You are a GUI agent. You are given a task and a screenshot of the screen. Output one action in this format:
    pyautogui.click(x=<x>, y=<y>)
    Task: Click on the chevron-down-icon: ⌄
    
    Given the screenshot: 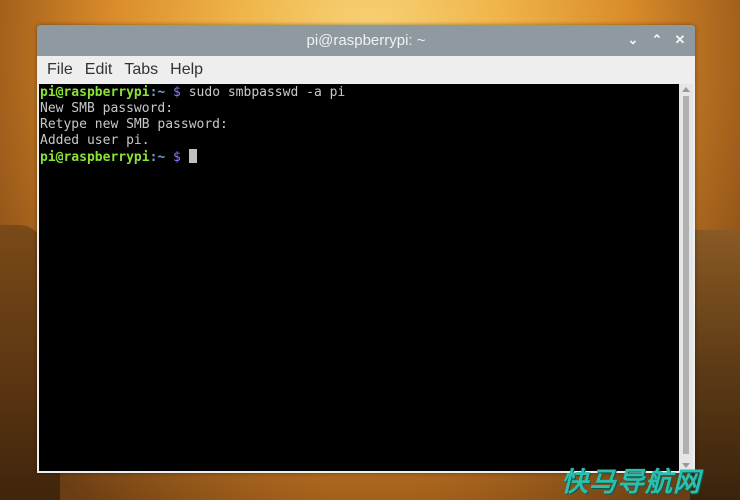 What is the action you would take?
    pyautogui.click(x=633, y=39)
    